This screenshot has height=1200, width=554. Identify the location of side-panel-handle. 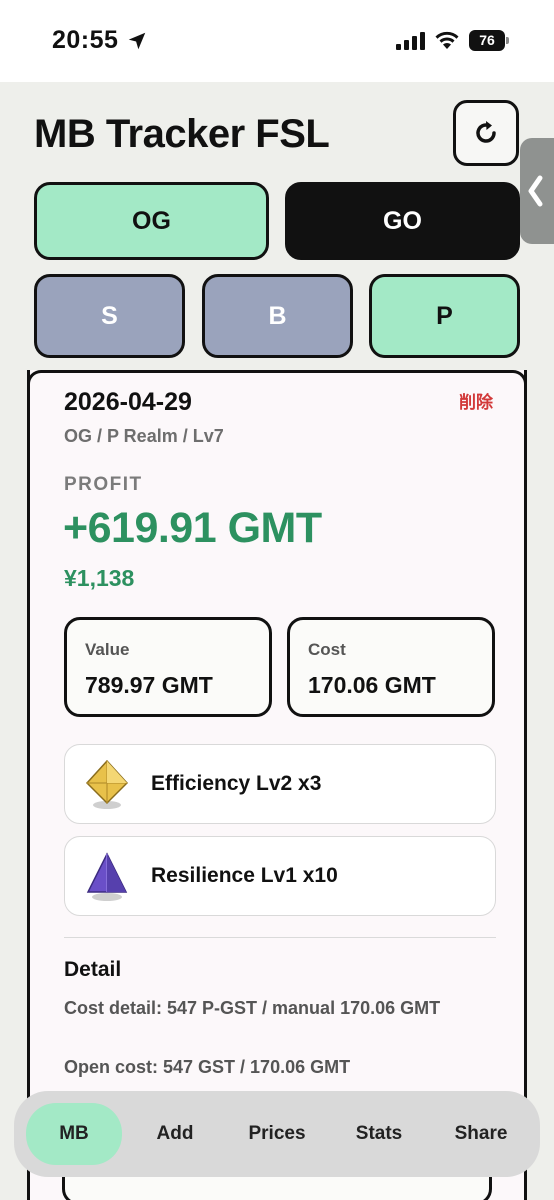
(537, 191).